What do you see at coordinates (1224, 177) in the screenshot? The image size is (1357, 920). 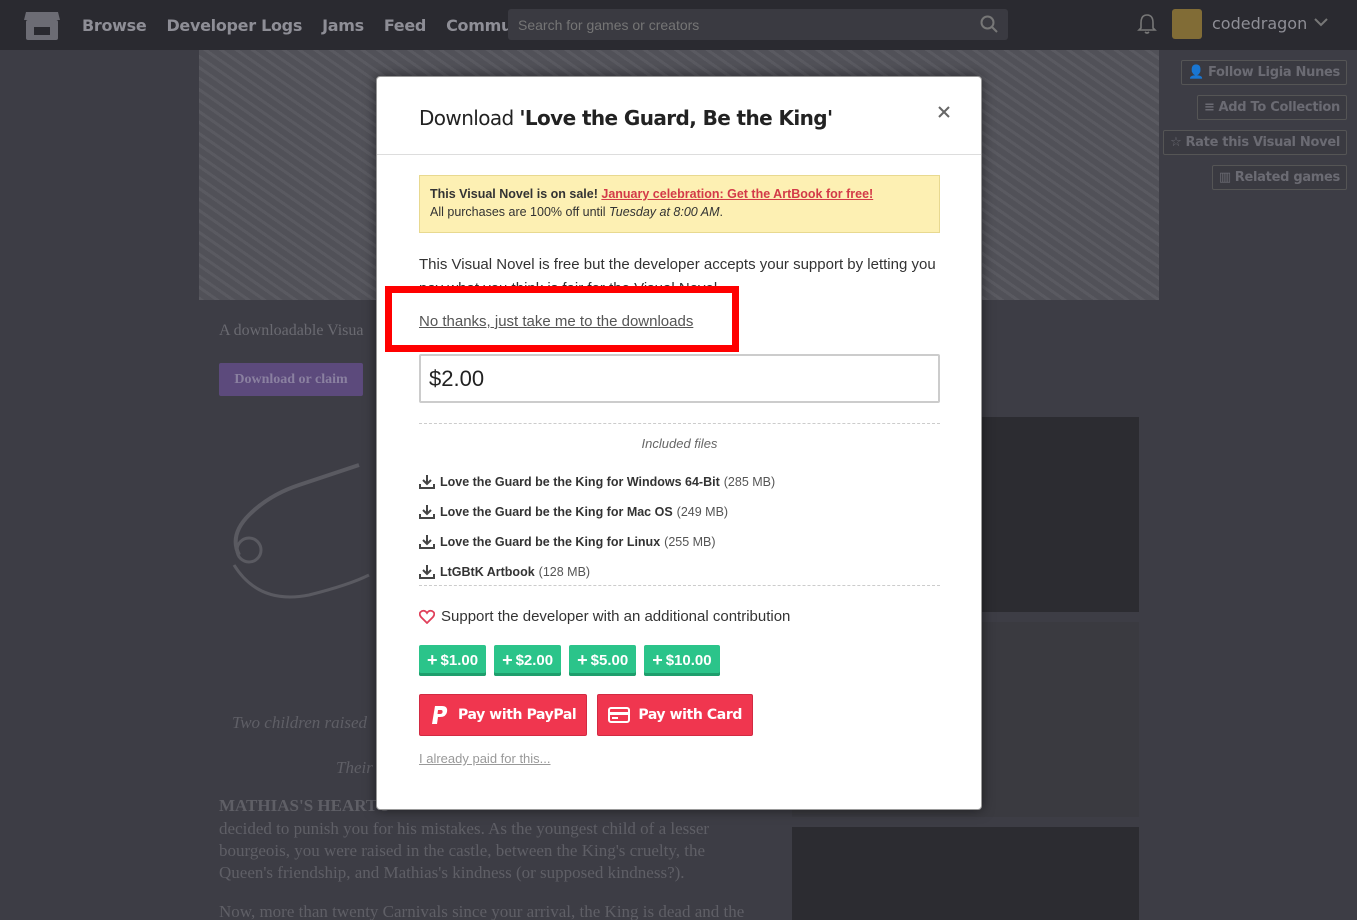 I see `map-icon: ▥` at bounding box center [1224, 177].